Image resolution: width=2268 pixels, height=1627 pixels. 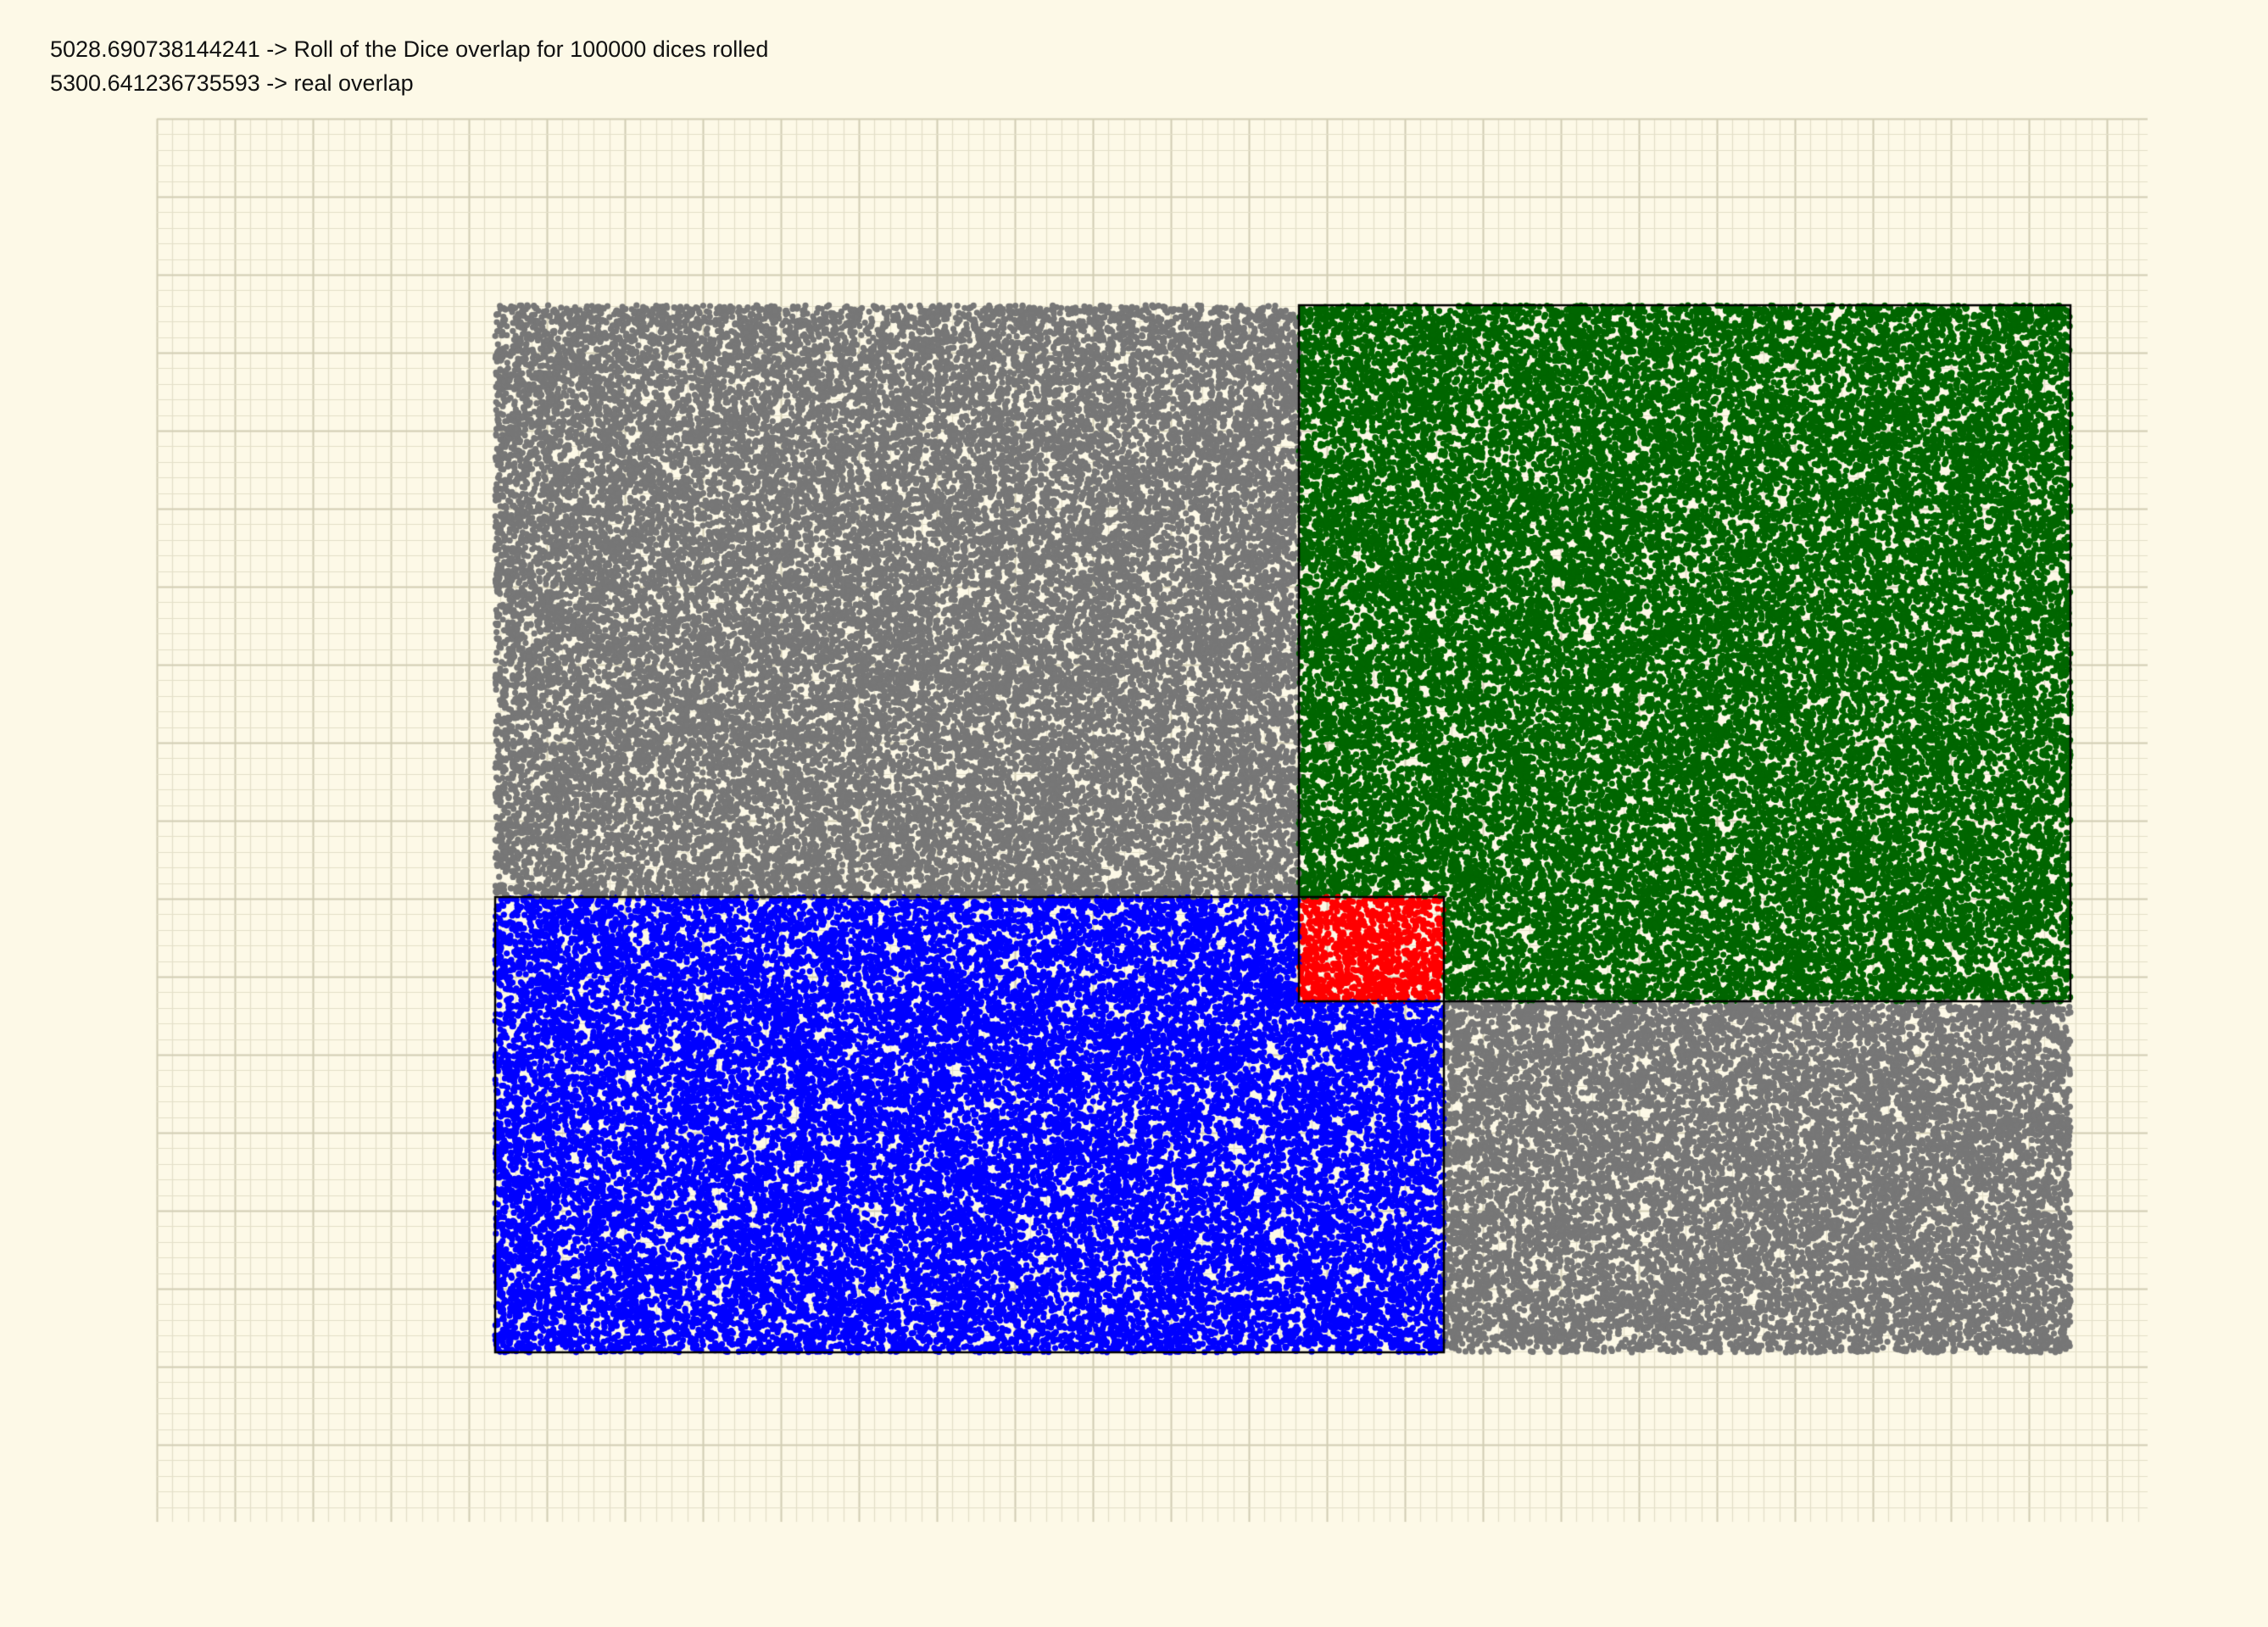 I want to click on real-overlap-output-line: 5300.641236735593 -> real overlap, so click(x=232, y=83).